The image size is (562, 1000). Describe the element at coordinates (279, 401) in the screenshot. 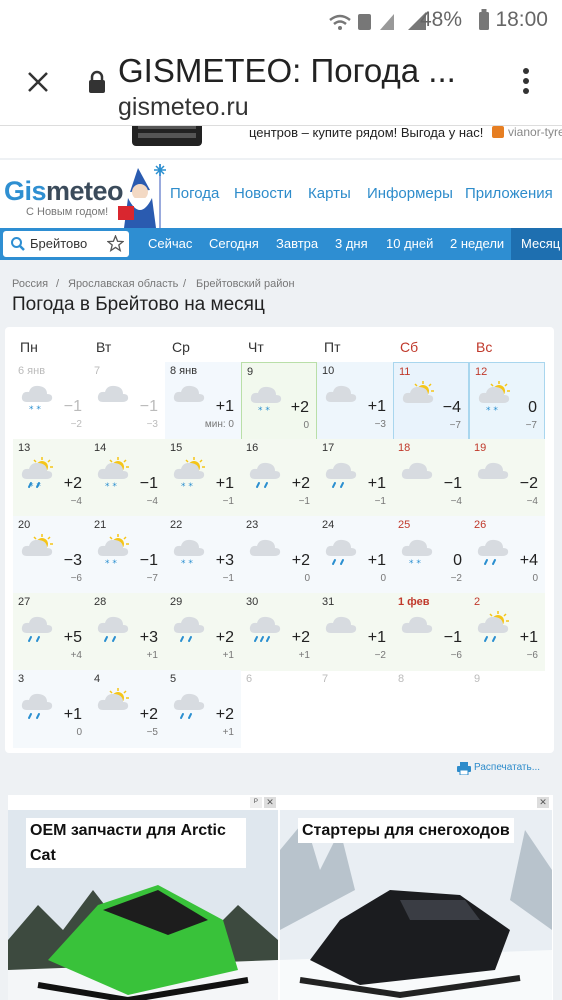

I see `calendar-day: 9 * * +2 0` at that location.